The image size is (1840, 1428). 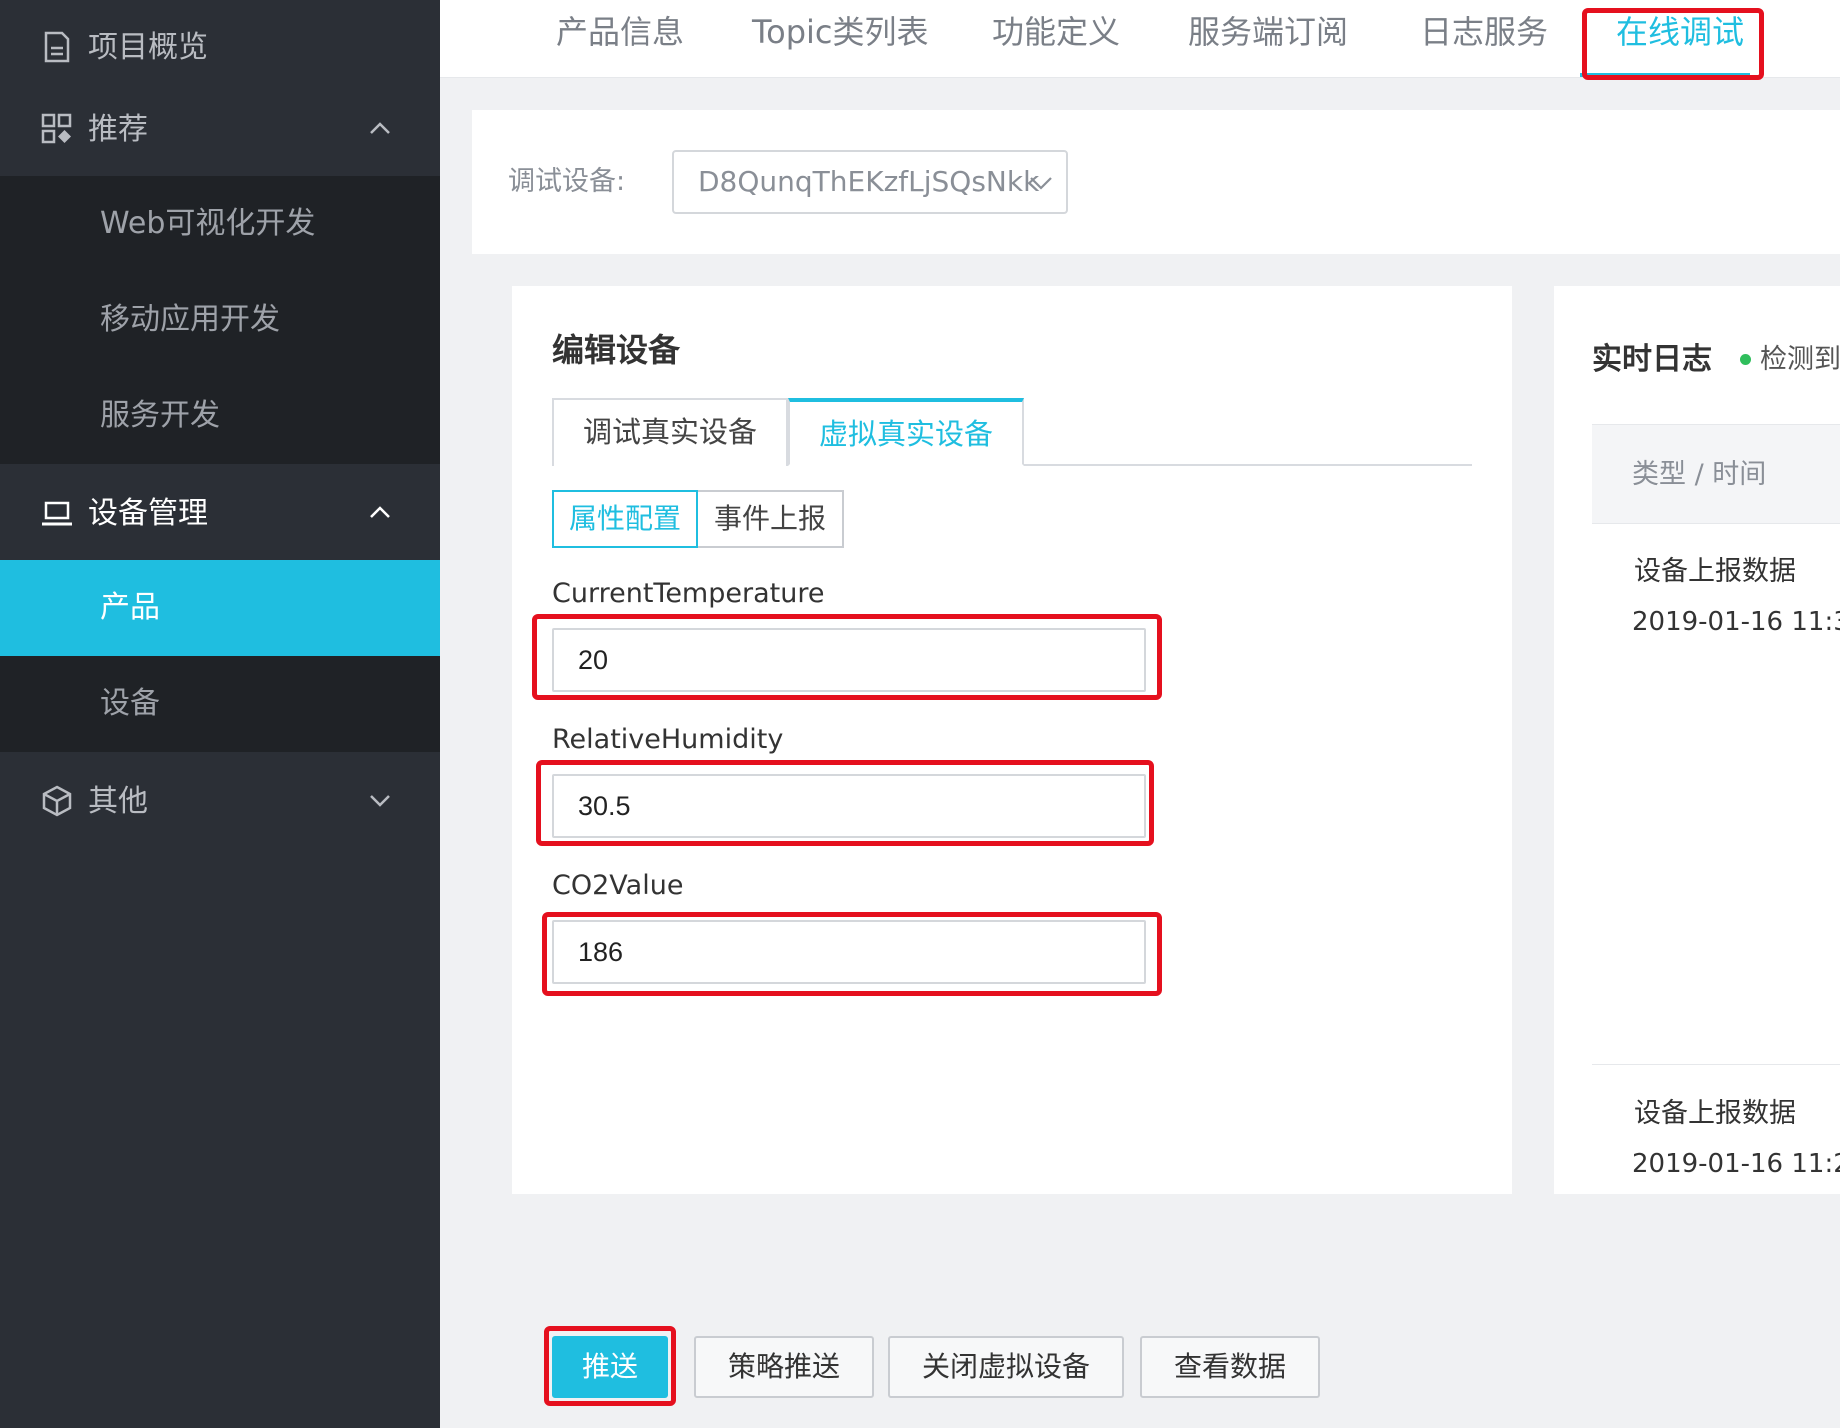 What do you see at coordinates (618, 885) in the screenshot?
I see `co2-value-label: CO2Value` at bounding box center [618, 885].